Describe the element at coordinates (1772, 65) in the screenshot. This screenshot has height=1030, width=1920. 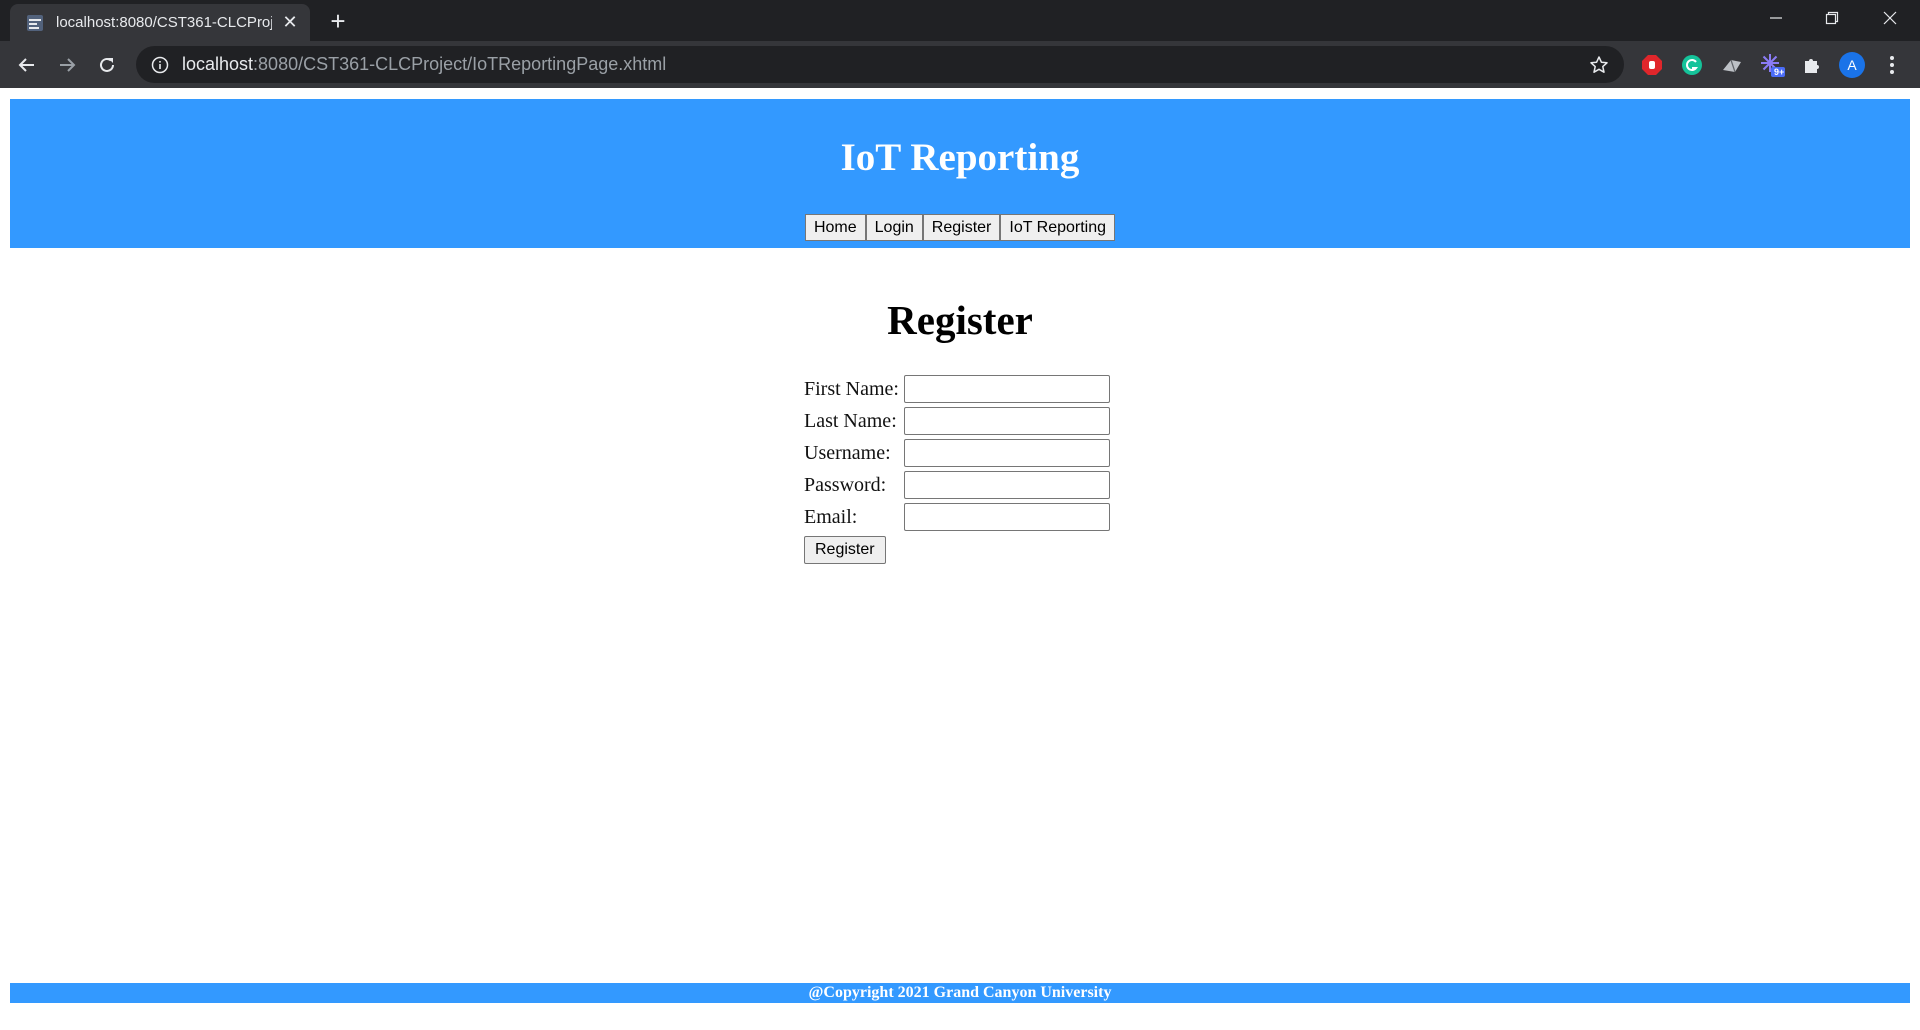
I see `notifications-extension-icon: 9+` at that location.